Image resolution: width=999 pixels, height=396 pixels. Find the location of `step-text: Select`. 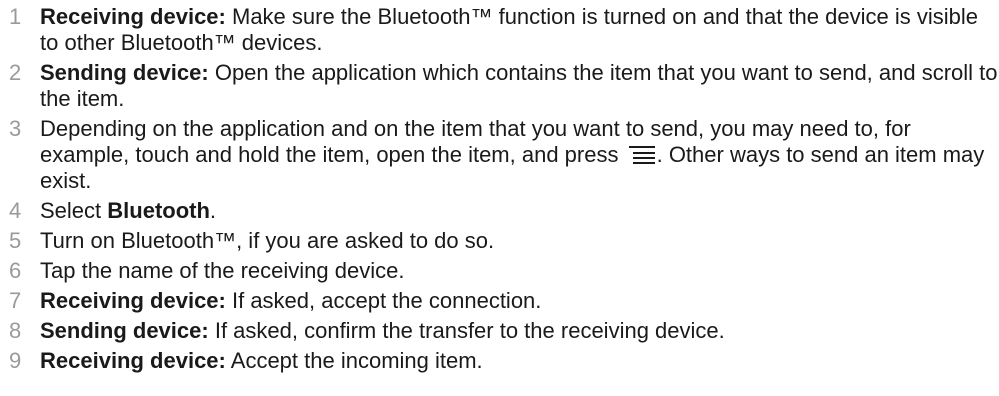

step-text: Select is located at coordinates (74, 210).